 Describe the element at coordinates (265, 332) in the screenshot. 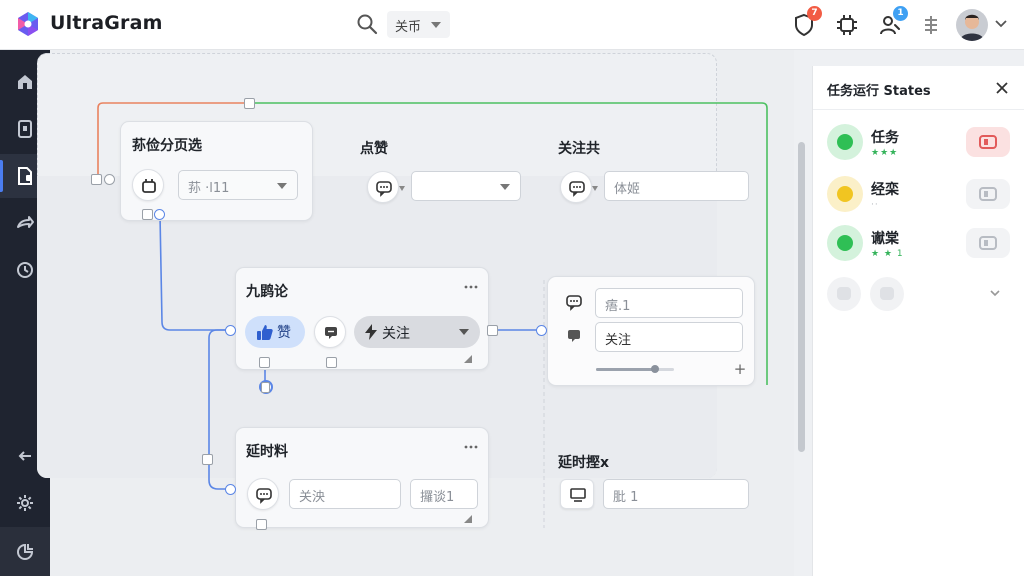

I see `thumbs-up-icon` at that location.